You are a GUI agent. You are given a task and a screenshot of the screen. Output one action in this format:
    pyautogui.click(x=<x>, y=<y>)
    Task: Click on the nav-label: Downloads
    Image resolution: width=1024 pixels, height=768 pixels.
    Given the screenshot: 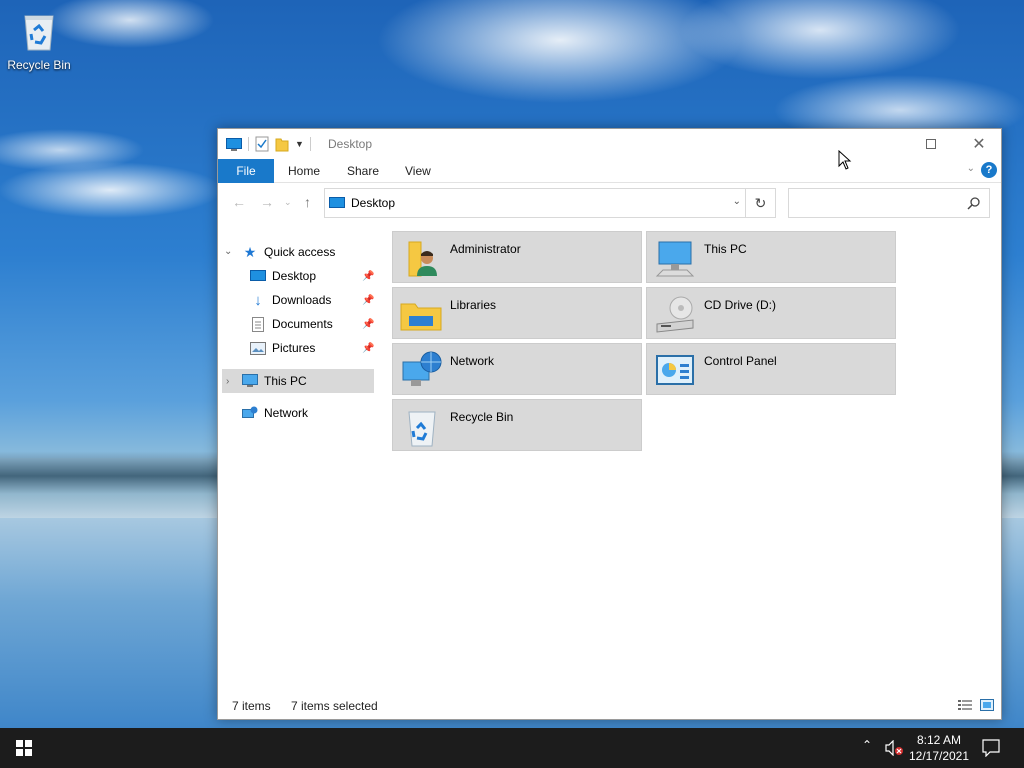 What is the action you would take?
    pyautogui.click(x=302, y=300)
    